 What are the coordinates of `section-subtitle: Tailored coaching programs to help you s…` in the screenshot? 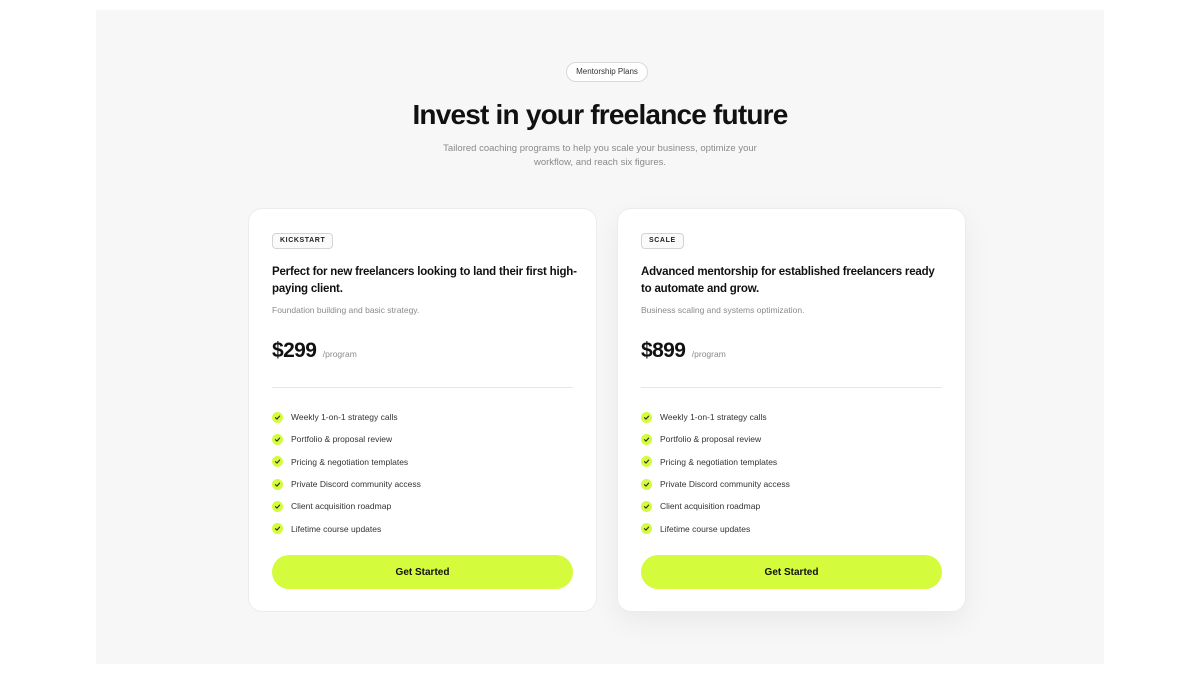 It's located at (600, 155).